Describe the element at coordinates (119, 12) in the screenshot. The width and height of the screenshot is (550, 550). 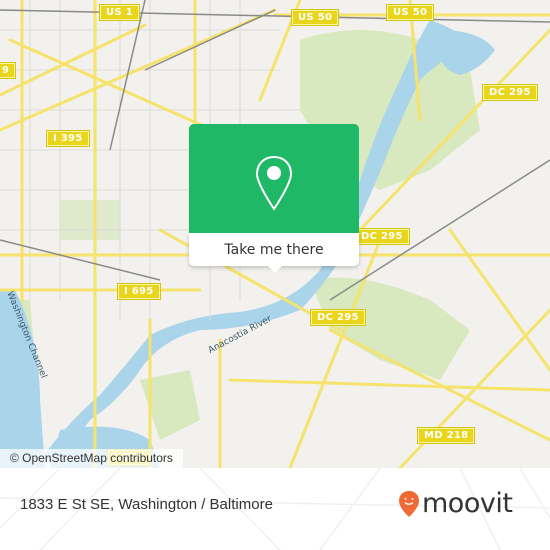
I see `route-shield-us-1: US 1` at that location.